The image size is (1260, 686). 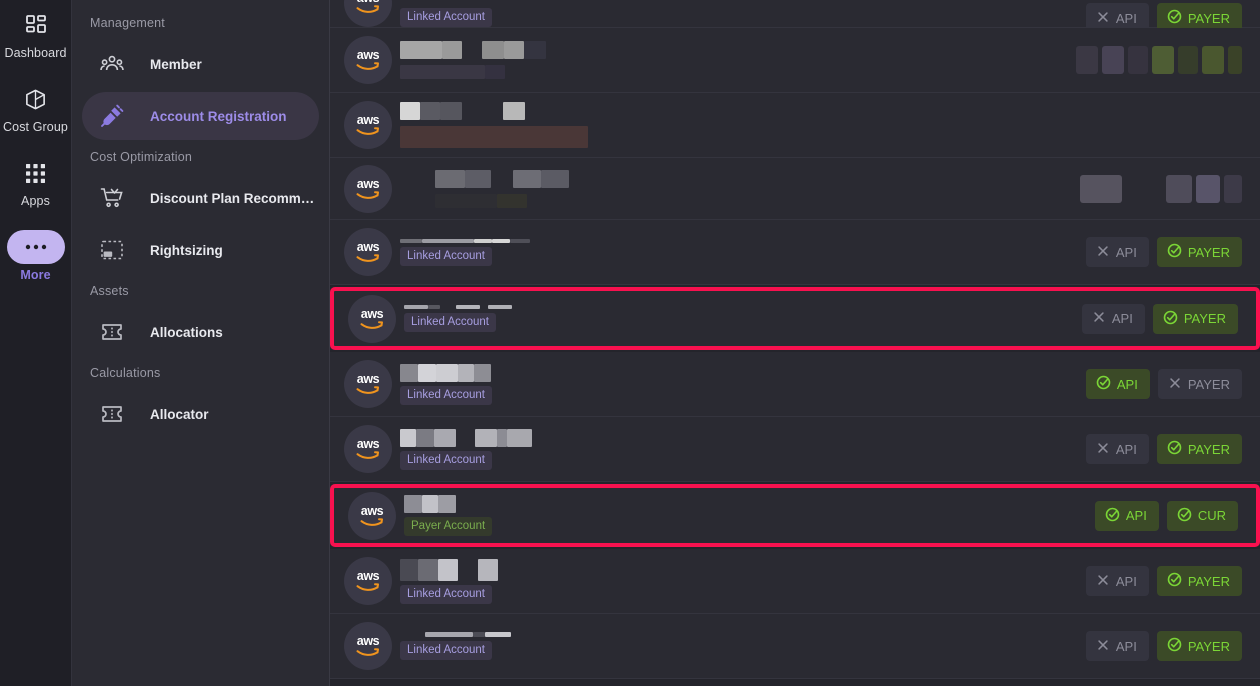 What do you see at coordinates (1211, 515) in the screenshot?
I see `status-badge-label: CUR` at bounding box center [1211, 515].